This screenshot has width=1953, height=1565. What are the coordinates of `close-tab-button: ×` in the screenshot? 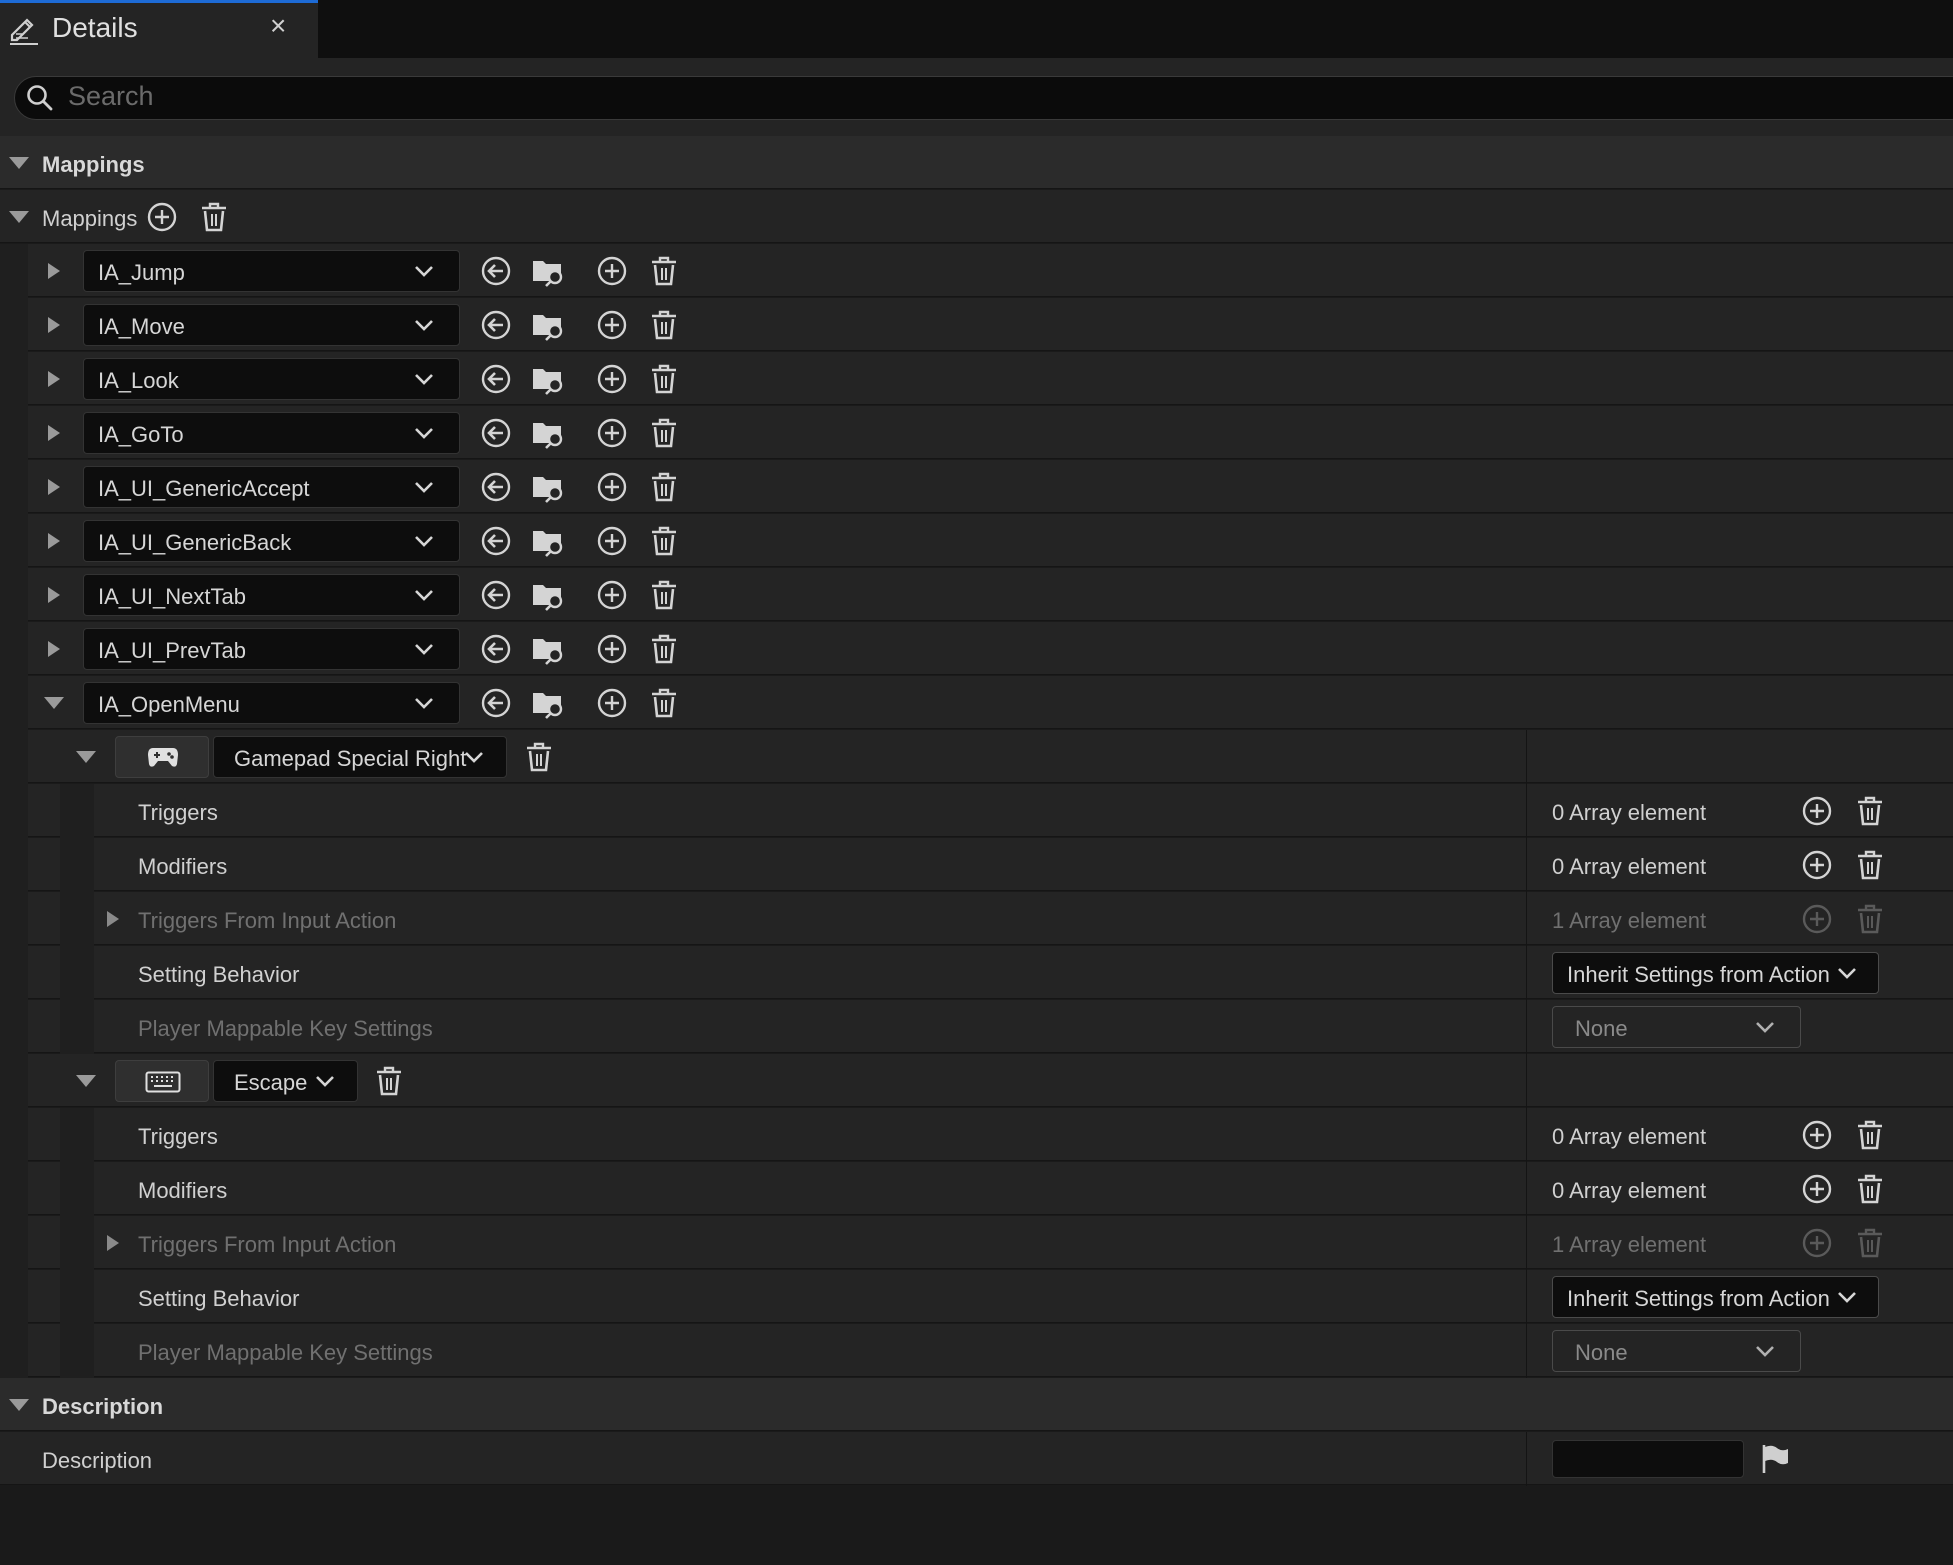 It's located at (278, 26).